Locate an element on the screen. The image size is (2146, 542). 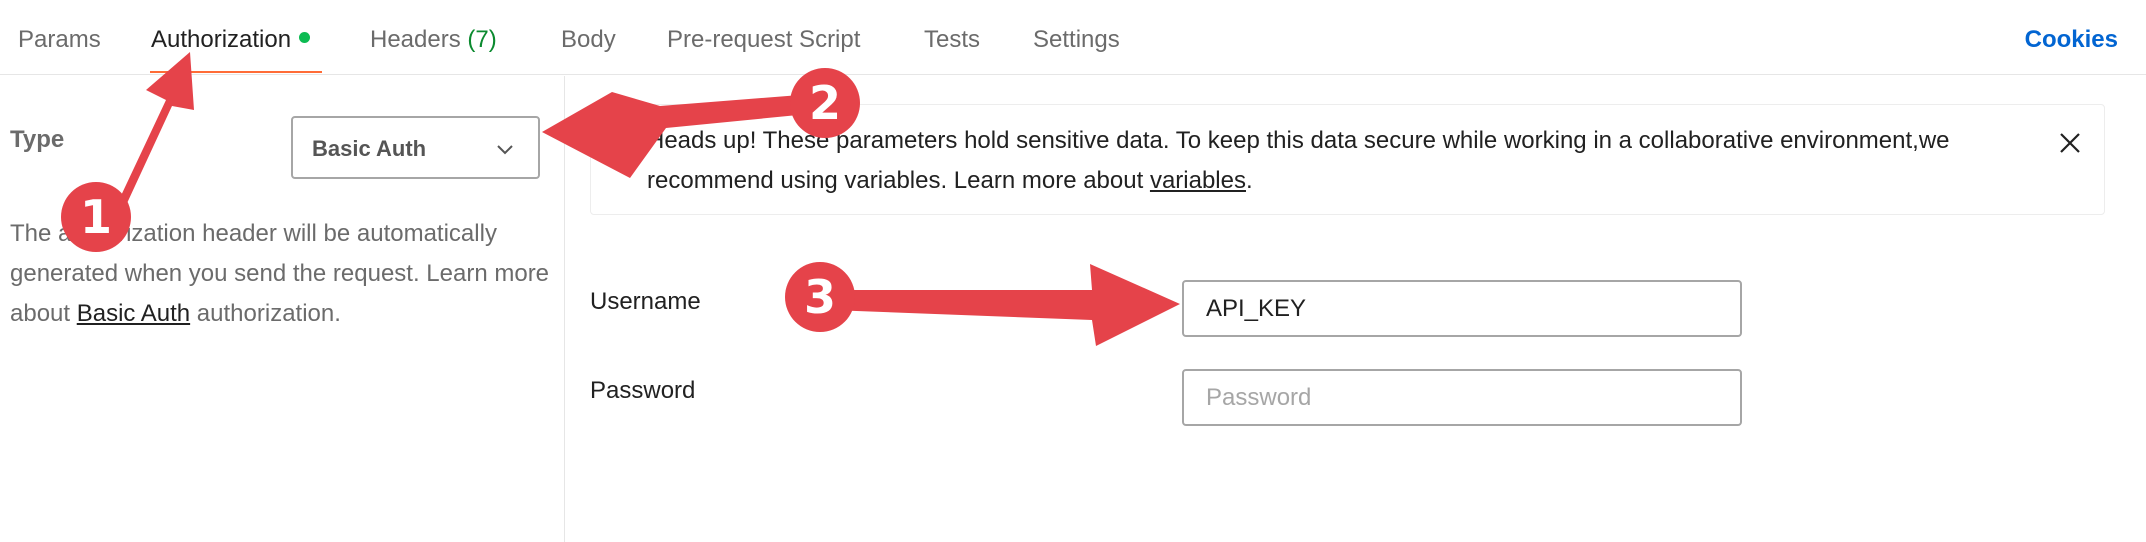
banner-suffix: . is located at coordinates (1249, 180).